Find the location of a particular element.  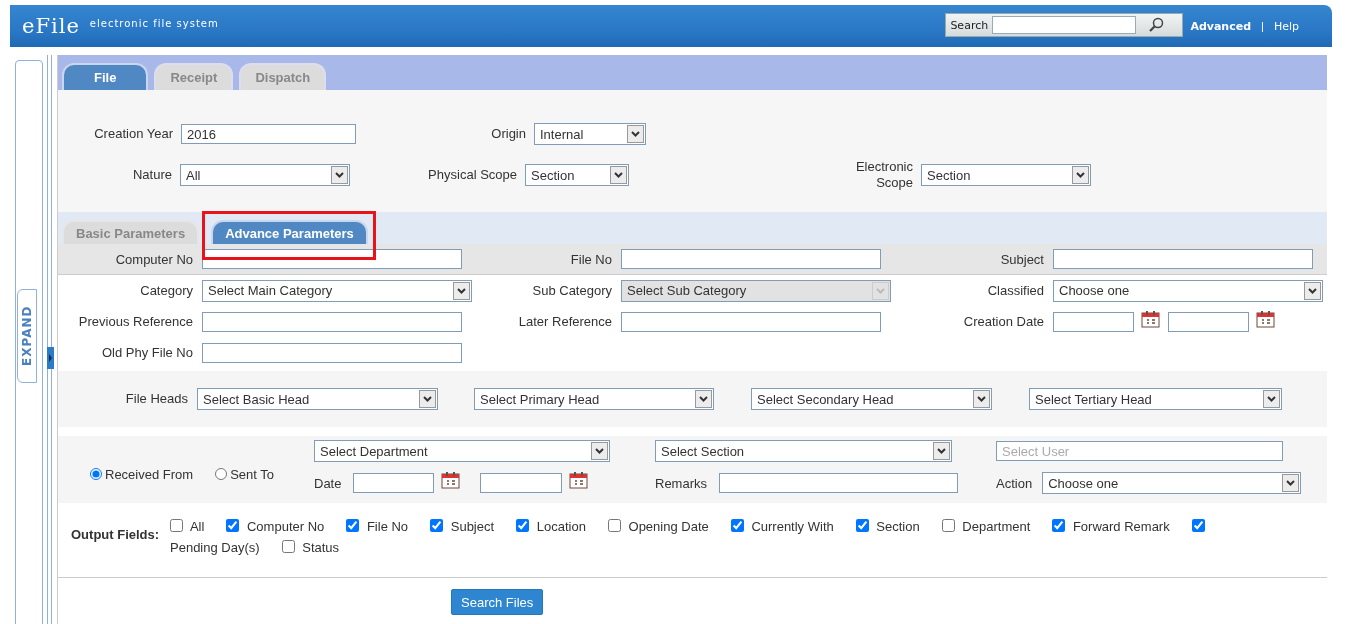

field-label: Remarks is located at coordinates (681, 483).